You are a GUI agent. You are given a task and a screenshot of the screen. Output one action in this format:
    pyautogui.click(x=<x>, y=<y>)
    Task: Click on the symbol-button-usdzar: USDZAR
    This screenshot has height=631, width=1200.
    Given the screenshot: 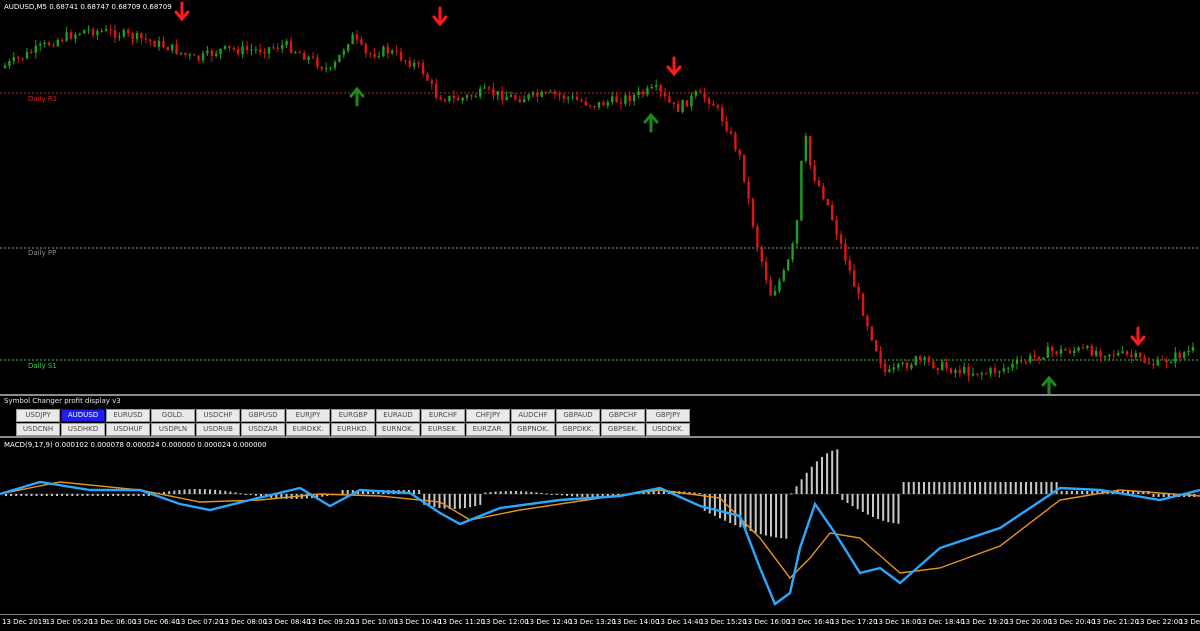 What is the action you would take?
    pyautogui.click(x=263, y=429)
    